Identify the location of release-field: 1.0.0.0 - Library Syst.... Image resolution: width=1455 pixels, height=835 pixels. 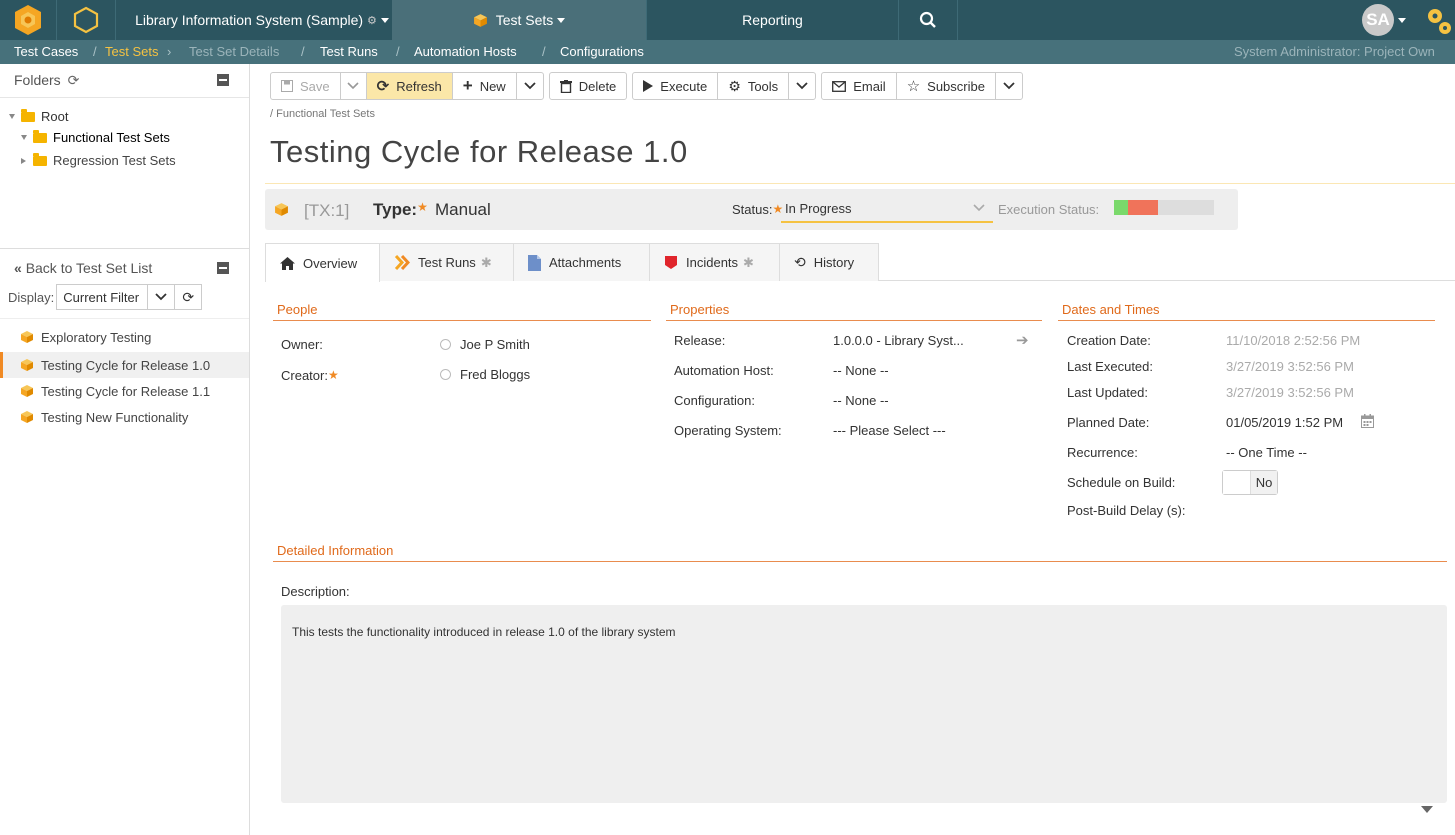
(898, 340).